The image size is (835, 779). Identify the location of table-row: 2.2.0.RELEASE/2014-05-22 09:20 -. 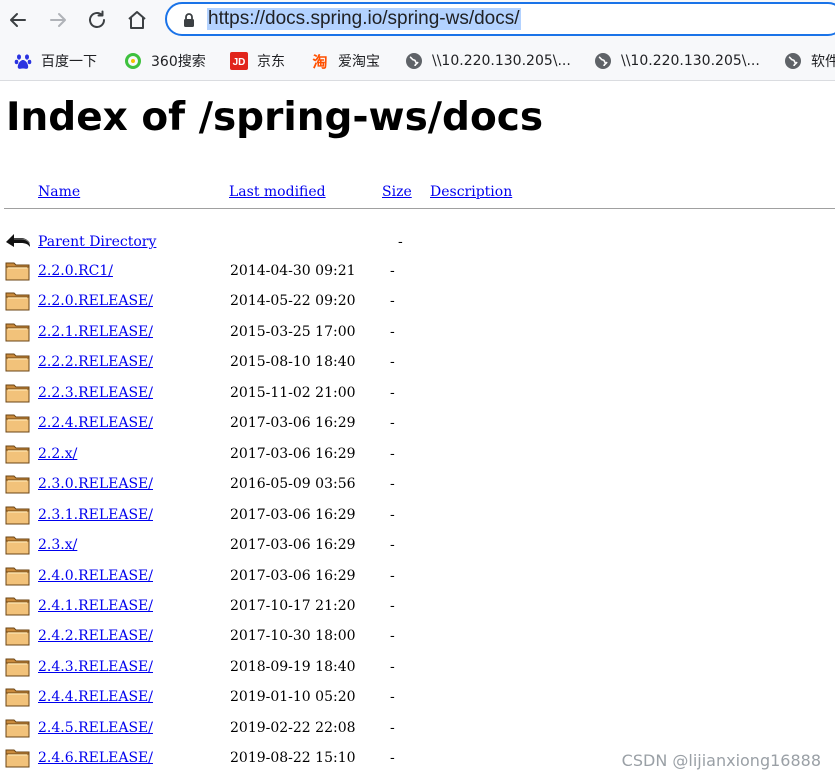
(417, 303).